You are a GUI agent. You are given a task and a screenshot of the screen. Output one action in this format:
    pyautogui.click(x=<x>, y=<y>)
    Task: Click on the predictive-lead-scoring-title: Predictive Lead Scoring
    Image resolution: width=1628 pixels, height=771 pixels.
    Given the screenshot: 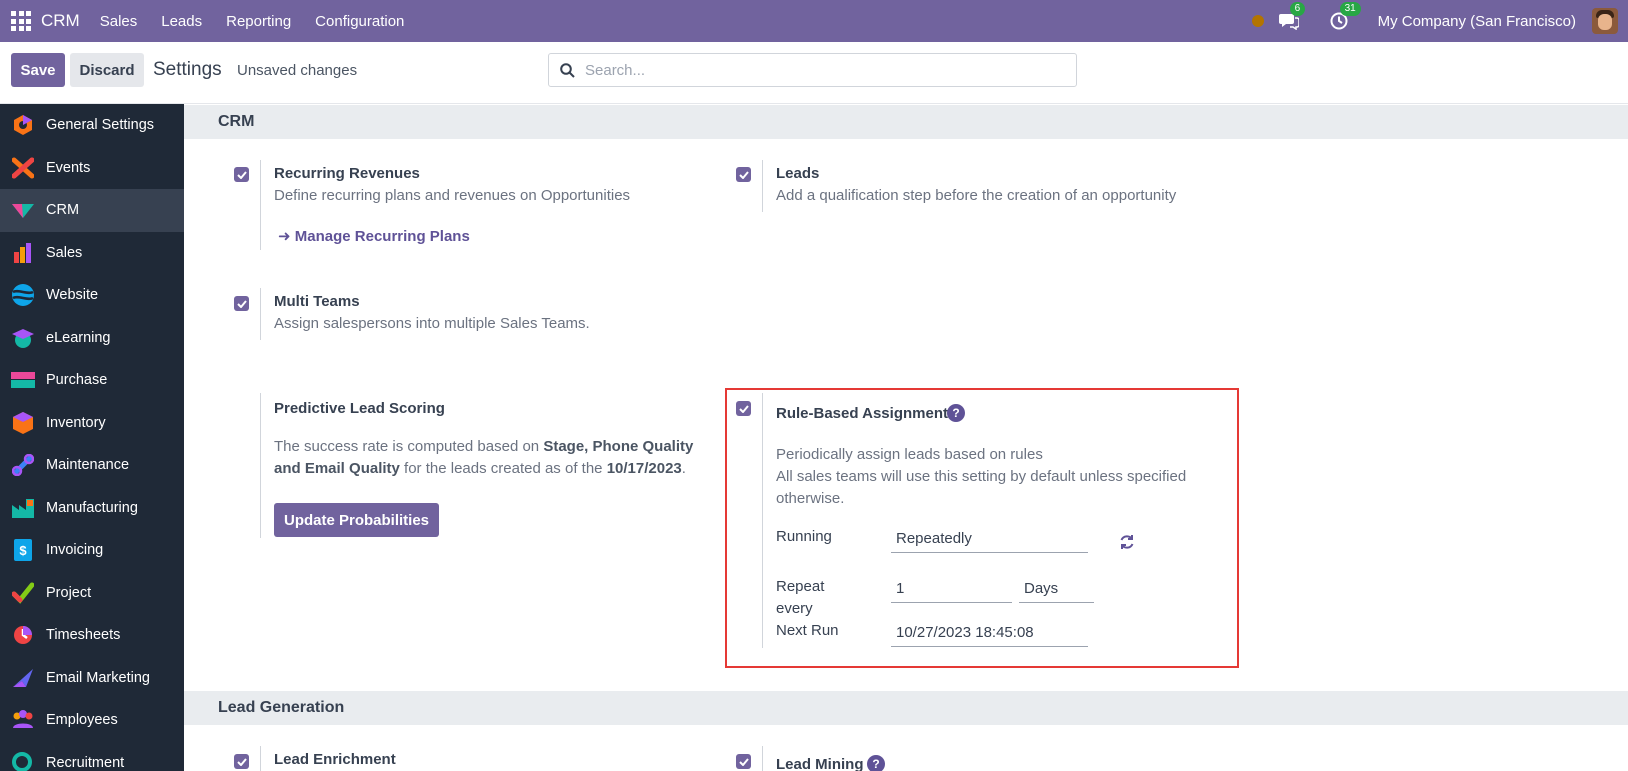 What is the action you would take?
    pyautogui.click(x=359, y=408)
    